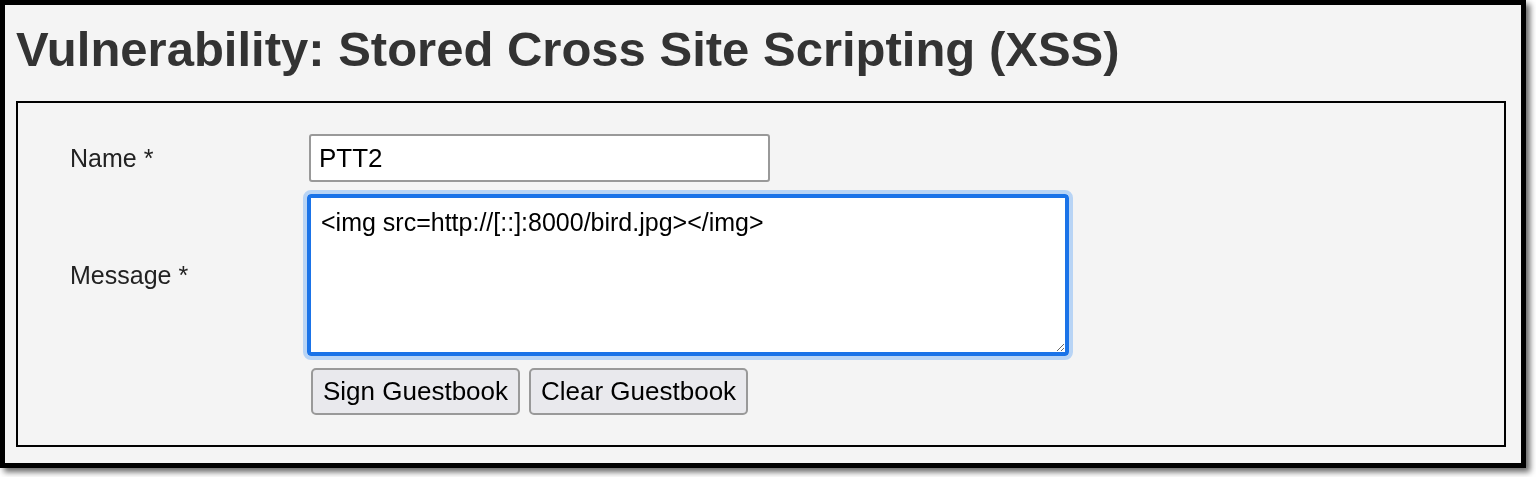 The height and width of the screenshot is (477, 1536). What do you see at coordinates (568, 49) in the screenshot?
I see `page-heading: Vulnerability: Stored Cross Site Scripting (XSS)` at bounding box center [568, 49].